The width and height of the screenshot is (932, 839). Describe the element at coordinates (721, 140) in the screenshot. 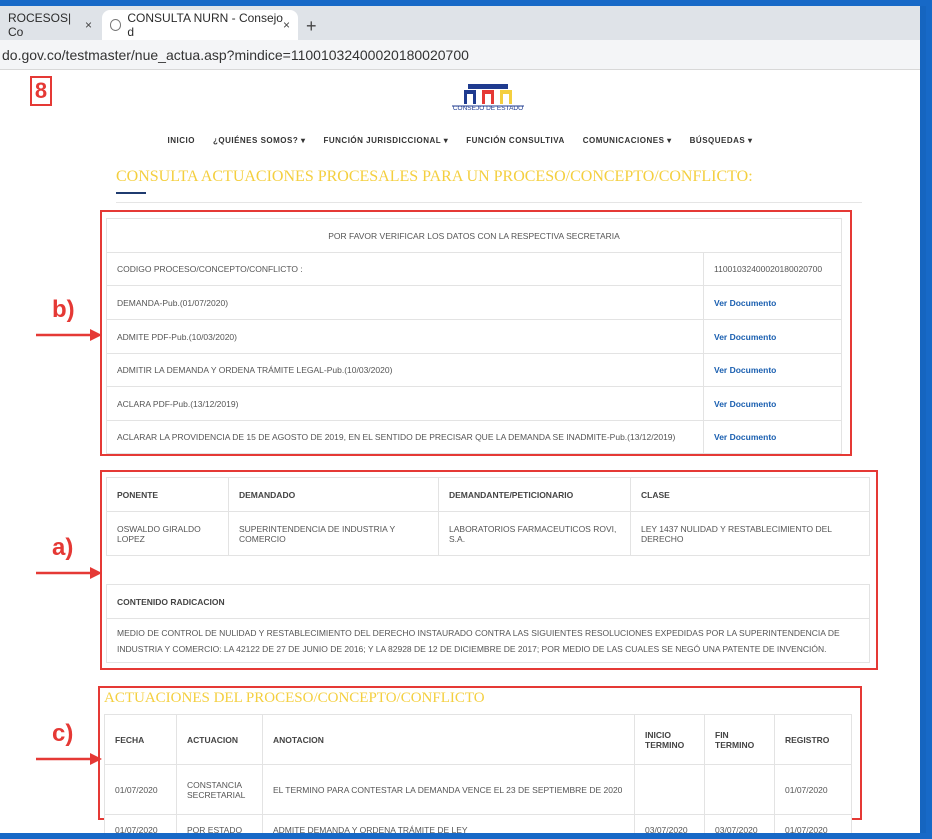

I see `nav-busquedas: BÚSQUEDAS ▾` at that location.